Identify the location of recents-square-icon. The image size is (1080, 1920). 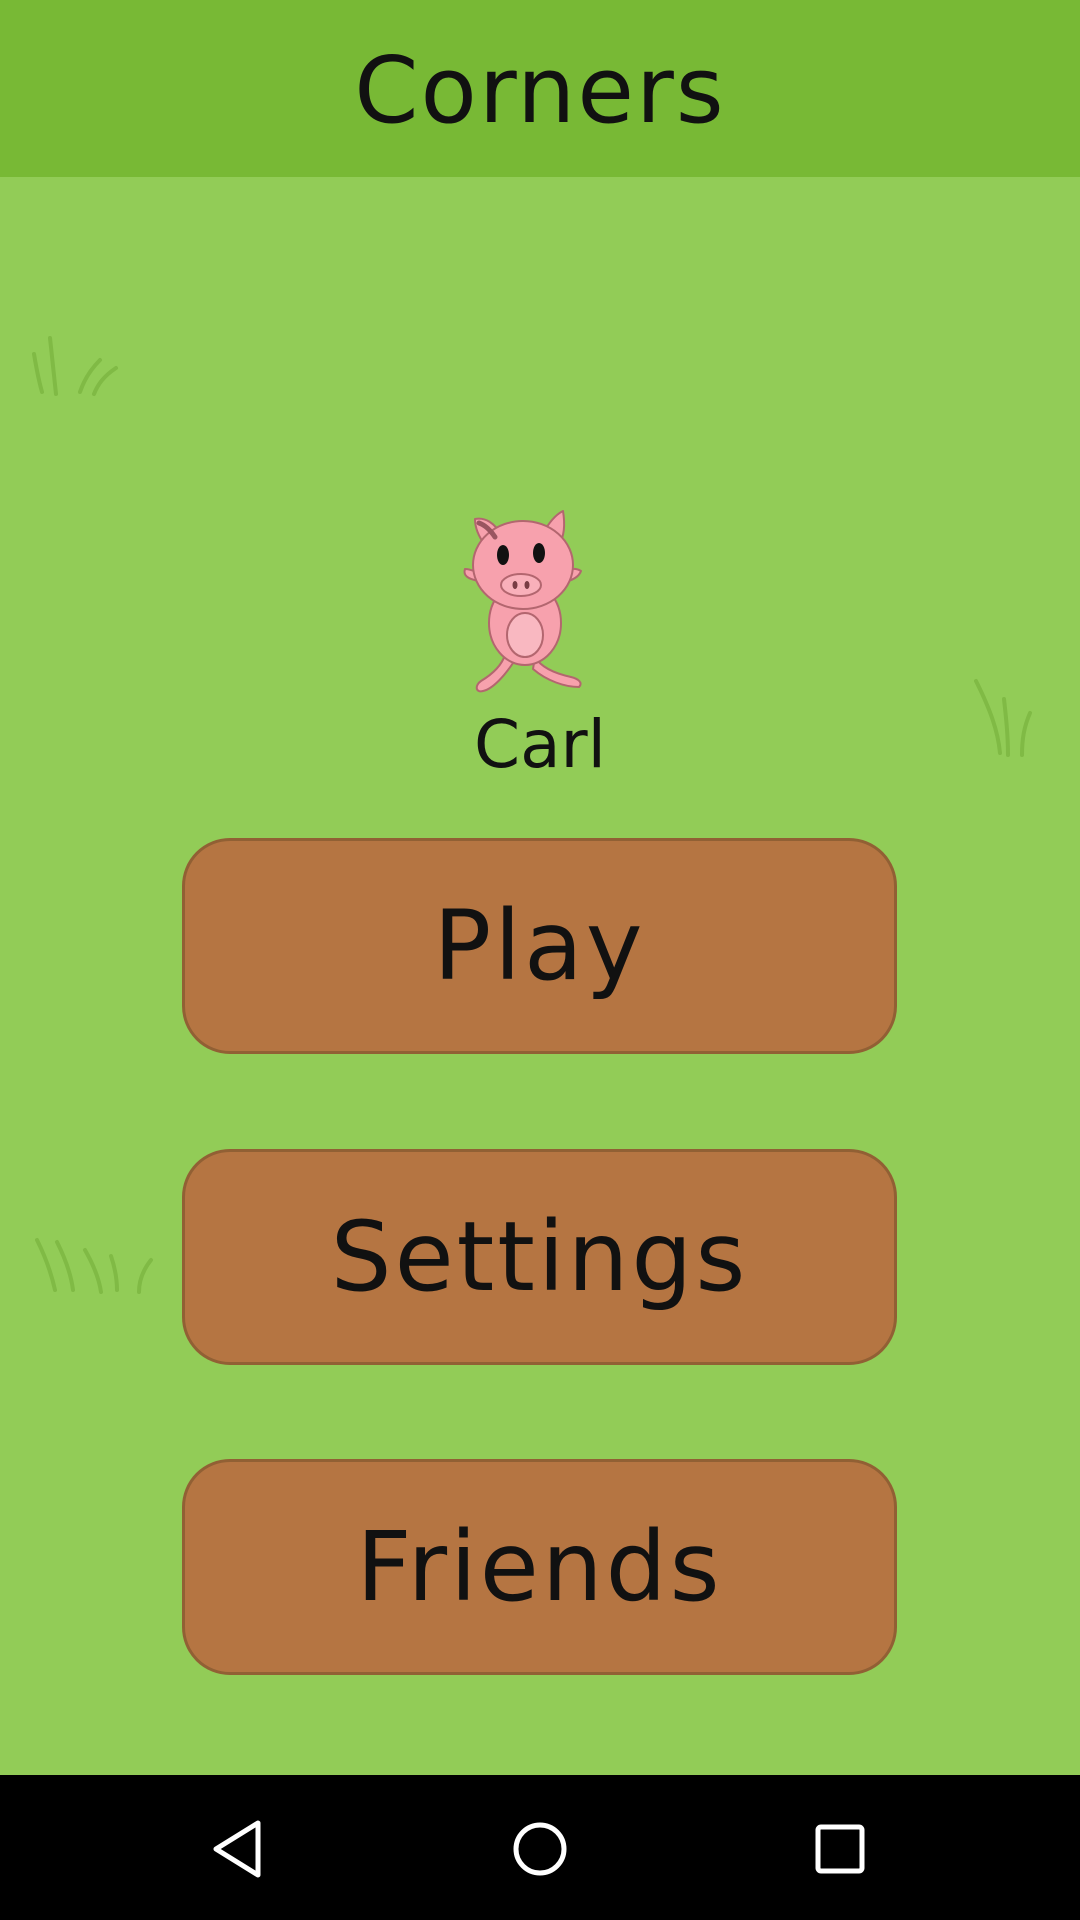
(840, 1849).